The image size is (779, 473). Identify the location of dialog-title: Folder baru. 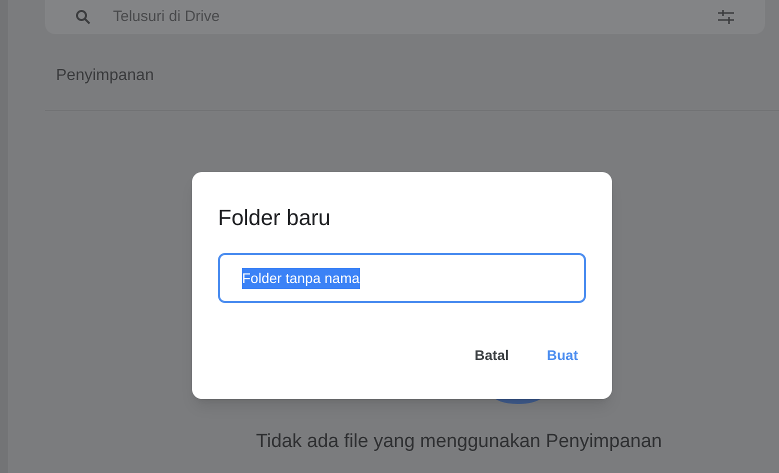
(275, 218).